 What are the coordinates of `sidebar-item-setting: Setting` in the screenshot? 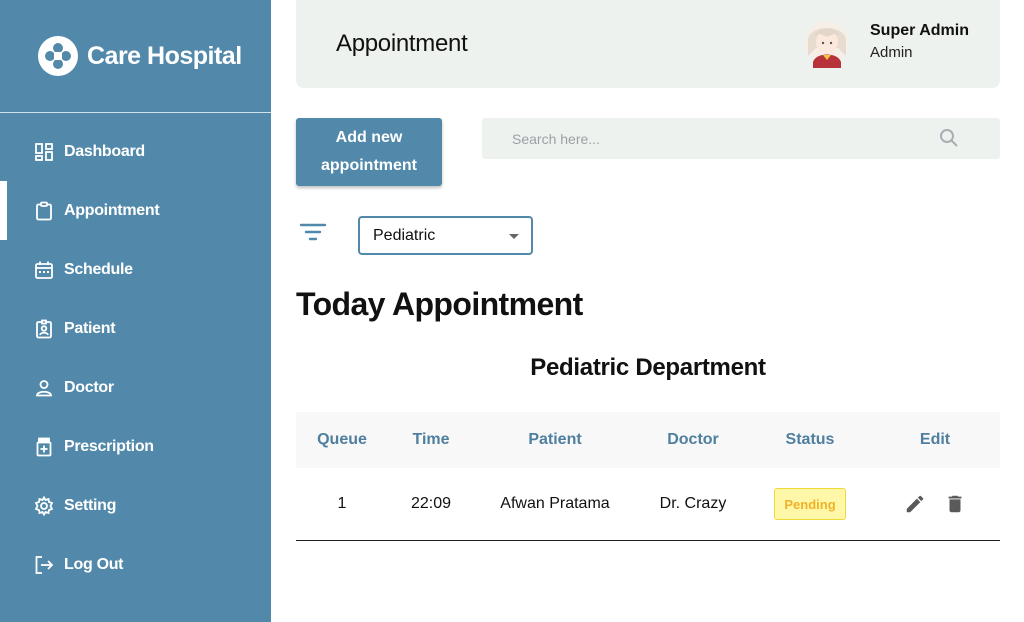 It's located at (135, 505).